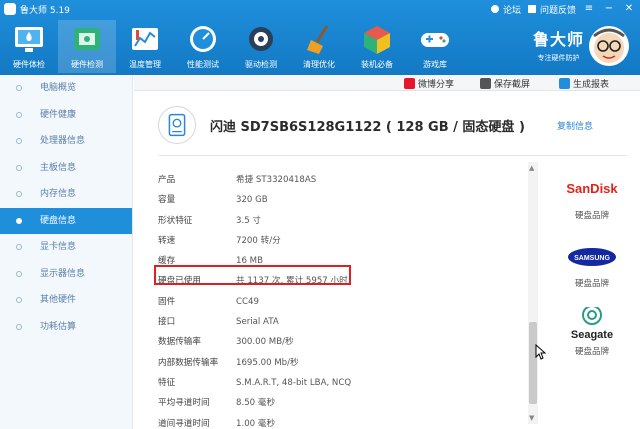 The image size is (640, 429). Describe the element at coordinates (558, 44) in the screenshot. I see `brand-block: 鲁大师 专注硬件防护` at that location.